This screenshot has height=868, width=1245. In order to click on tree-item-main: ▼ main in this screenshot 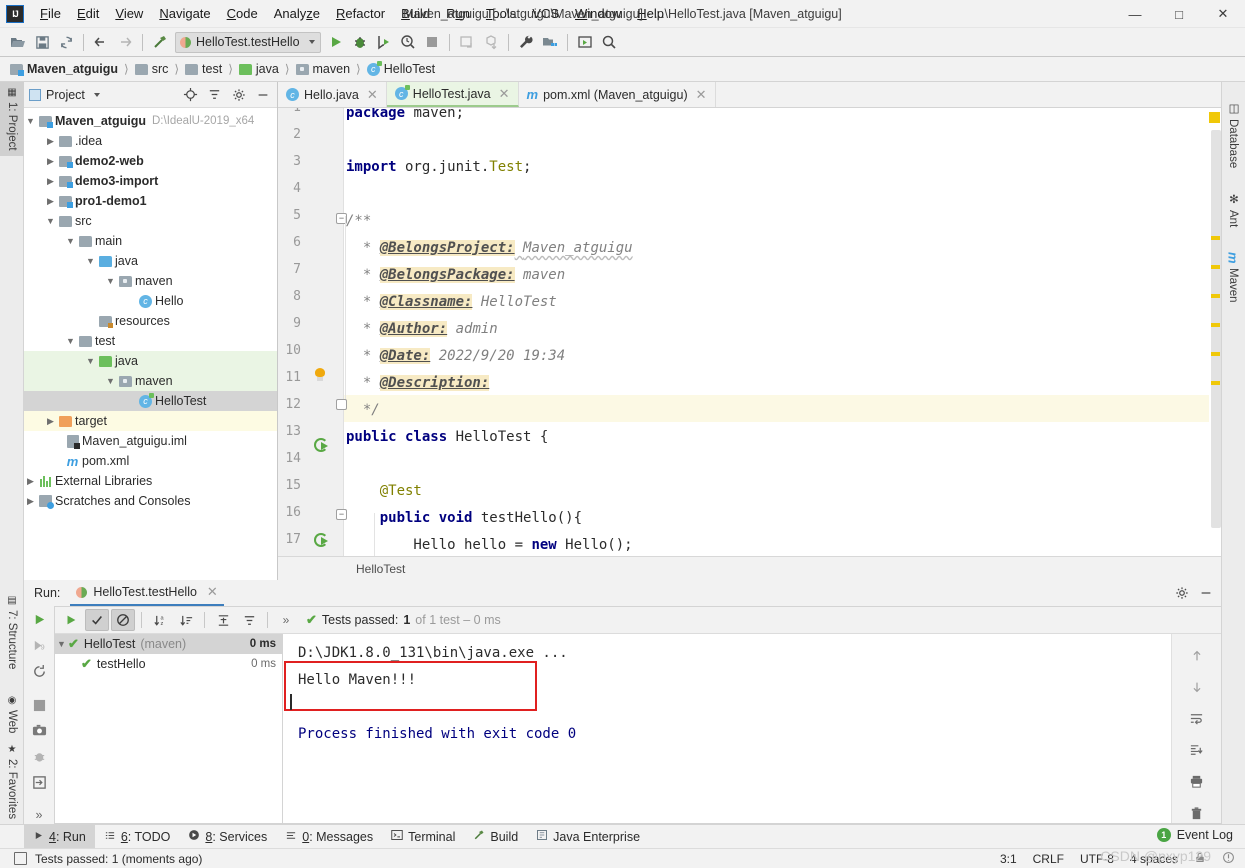, I will do `click(150, 241)`.